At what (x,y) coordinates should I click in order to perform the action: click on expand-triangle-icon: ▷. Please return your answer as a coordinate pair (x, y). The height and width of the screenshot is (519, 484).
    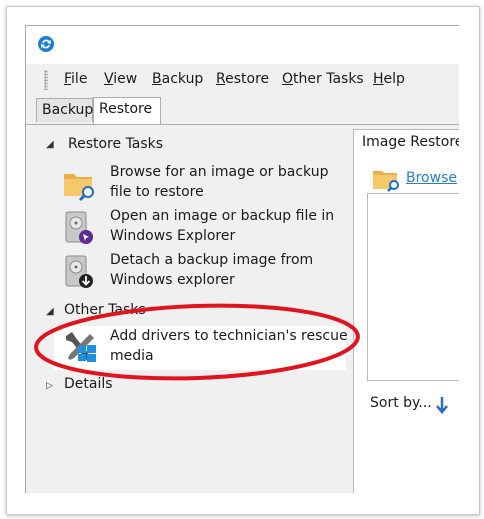
    Looking at the image, I should click on (49, 386).